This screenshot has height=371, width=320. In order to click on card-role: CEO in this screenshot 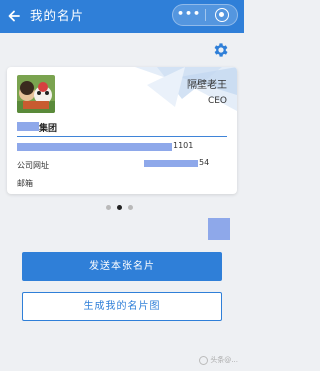, I will do `click(217, 101)`.